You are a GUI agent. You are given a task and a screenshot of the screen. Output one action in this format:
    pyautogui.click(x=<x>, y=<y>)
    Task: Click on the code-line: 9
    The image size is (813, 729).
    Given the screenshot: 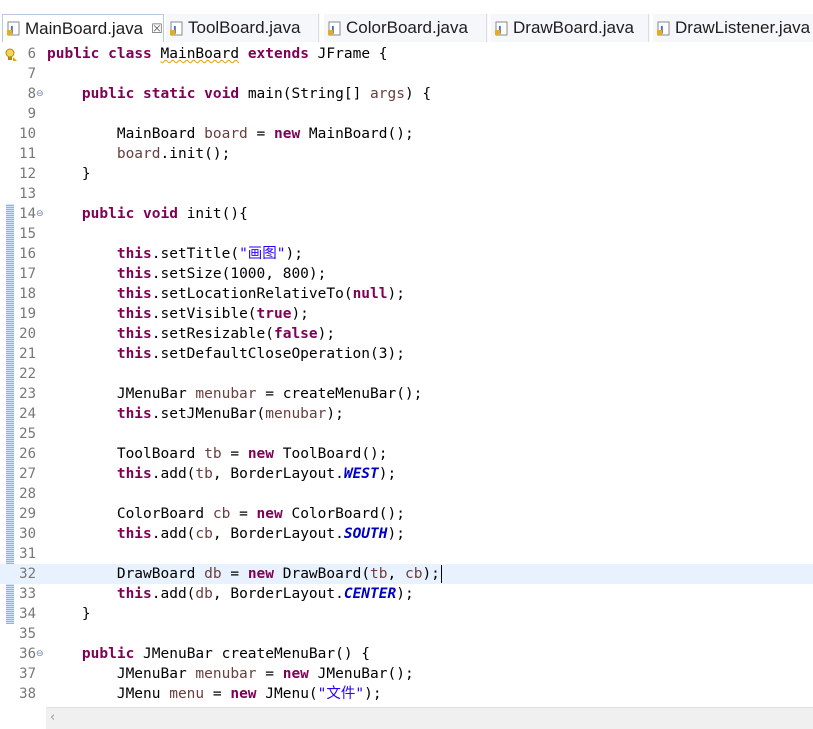 What is the action you would take?
    pyautogui.click(x=406, y=114)
    